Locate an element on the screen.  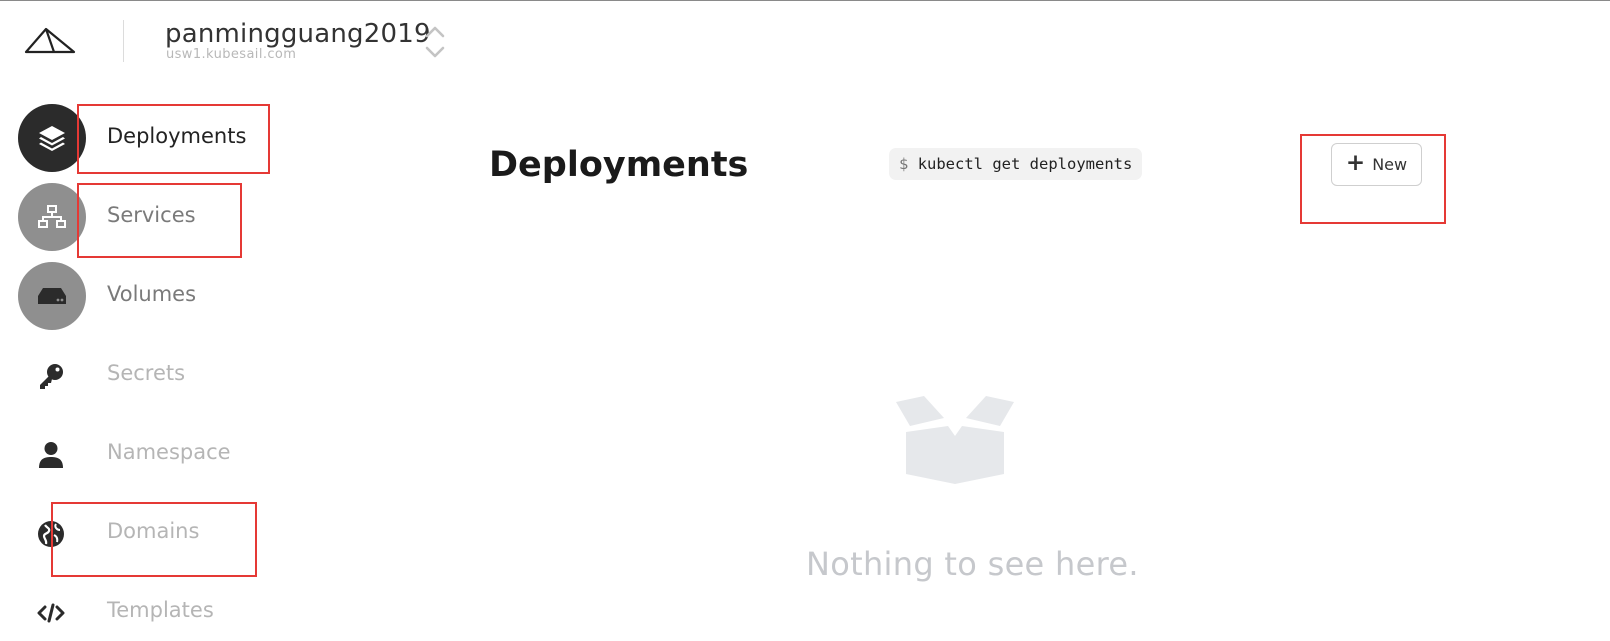
sidebar-item-label: Volumes is located at coordinates (152, 294).